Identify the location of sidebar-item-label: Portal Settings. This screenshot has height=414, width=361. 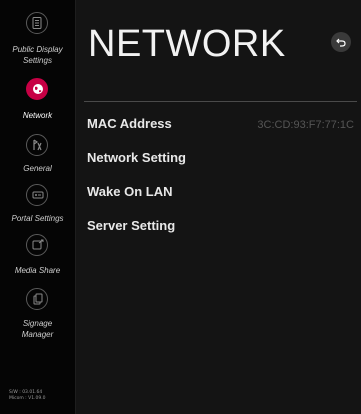
(37, 218).